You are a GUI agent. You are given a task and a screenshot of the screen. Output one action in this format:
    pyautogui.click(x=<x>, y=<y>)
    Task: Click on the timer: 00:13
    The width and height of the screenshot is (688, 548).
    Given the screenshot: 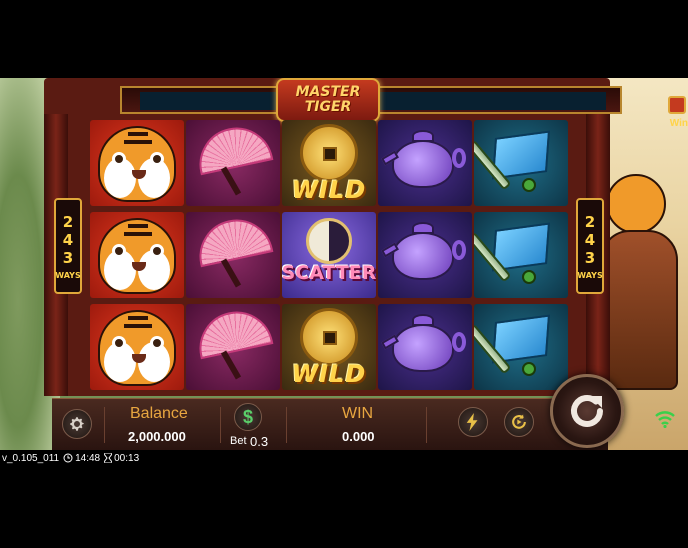 What is the action you would take?
    pyautogui.click(x=121, y=458)
    